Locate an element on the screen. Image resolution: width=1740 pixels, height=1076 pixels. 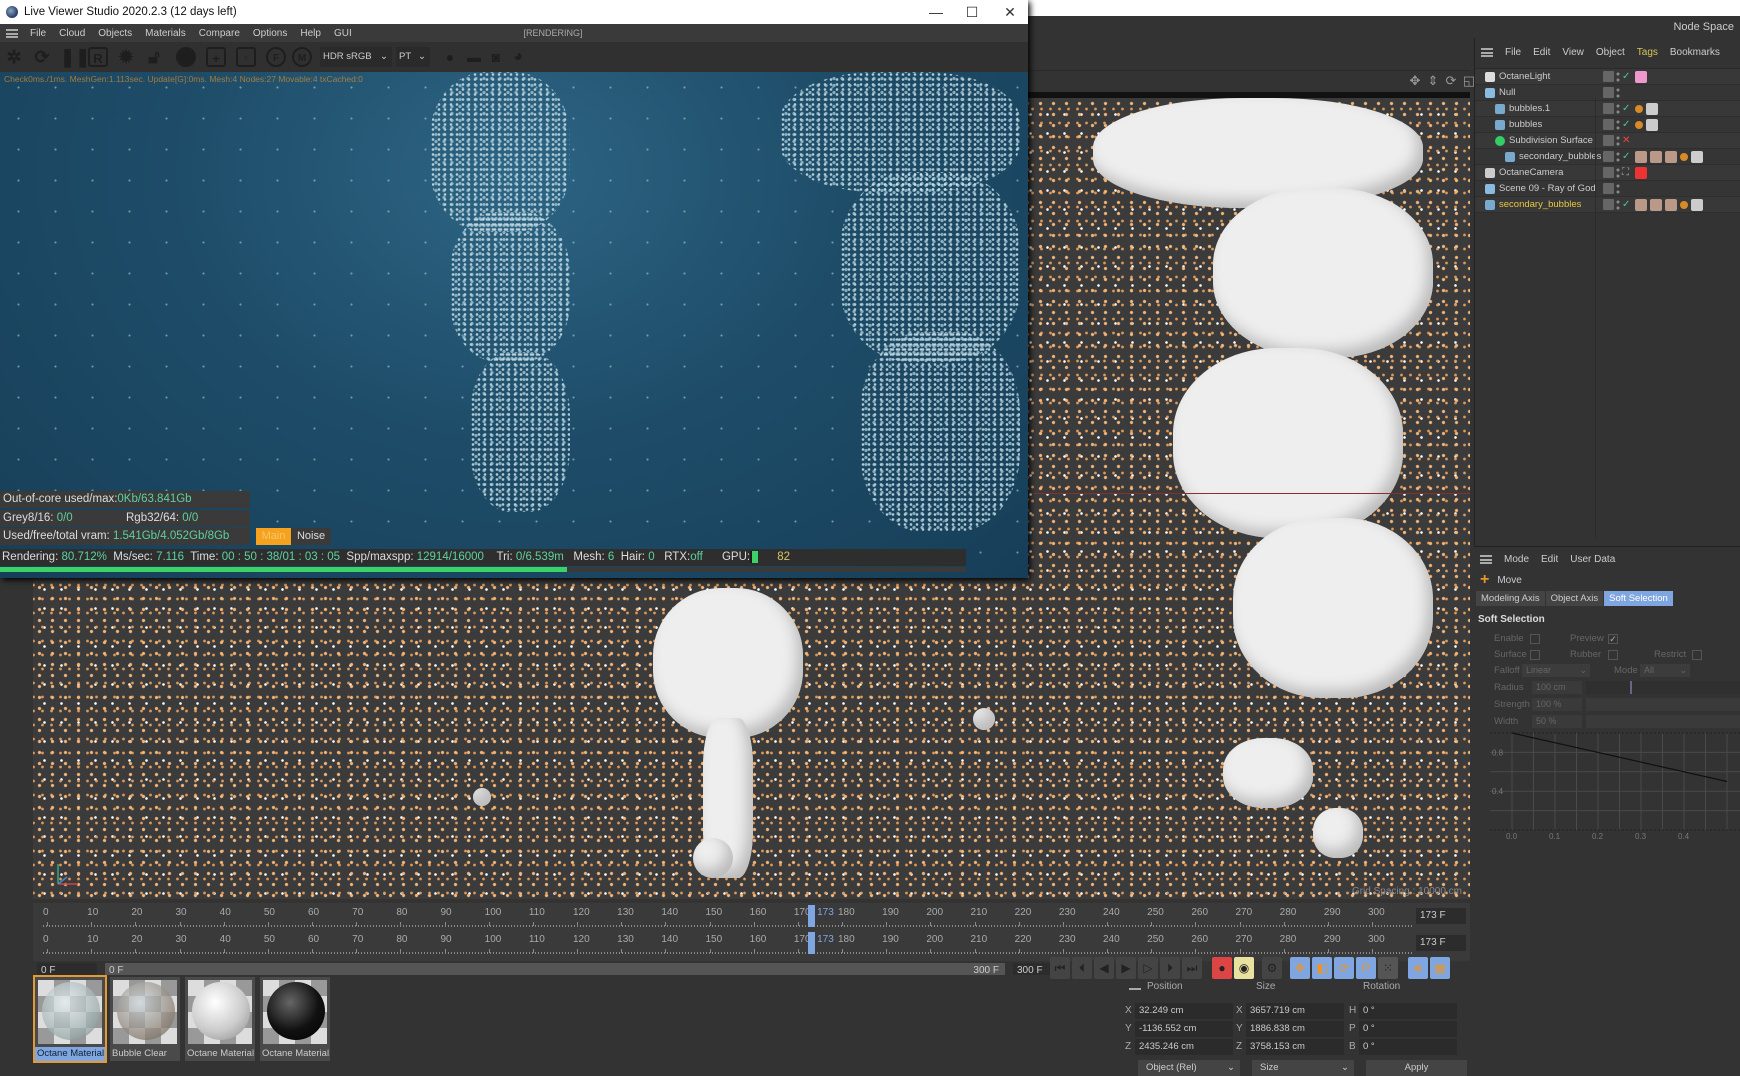
position-x-field: 32.249 cm is located at coordinates (1184, 1011).